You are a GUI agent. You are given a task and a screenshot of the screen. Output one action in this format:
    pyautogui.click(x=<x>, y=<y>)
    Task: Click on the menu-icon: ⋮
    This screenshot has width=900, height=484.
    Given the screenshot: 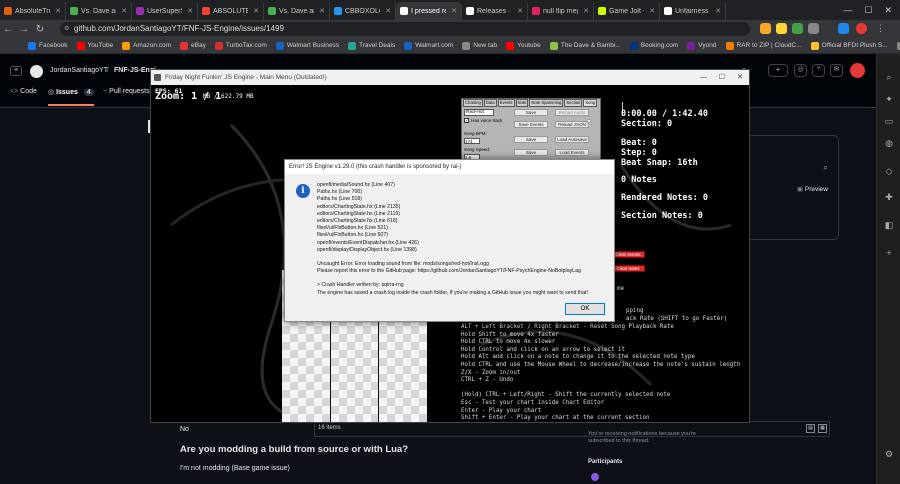 What is the action you would take?
    pyautogui.click(x=881, y=28)
    